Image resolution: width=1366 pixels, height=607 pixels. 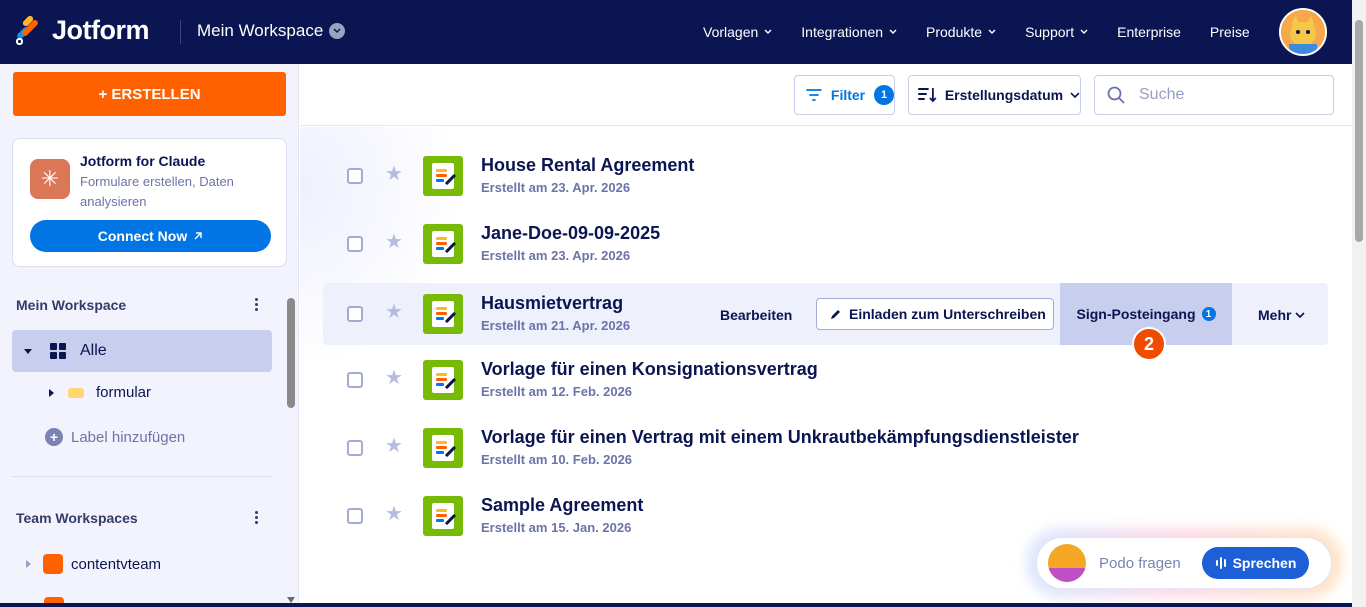 What do you see at coordinates (1220, 563) in the screenshot?
I see `audio-wave-icon` at bounding box center [1220, 563].